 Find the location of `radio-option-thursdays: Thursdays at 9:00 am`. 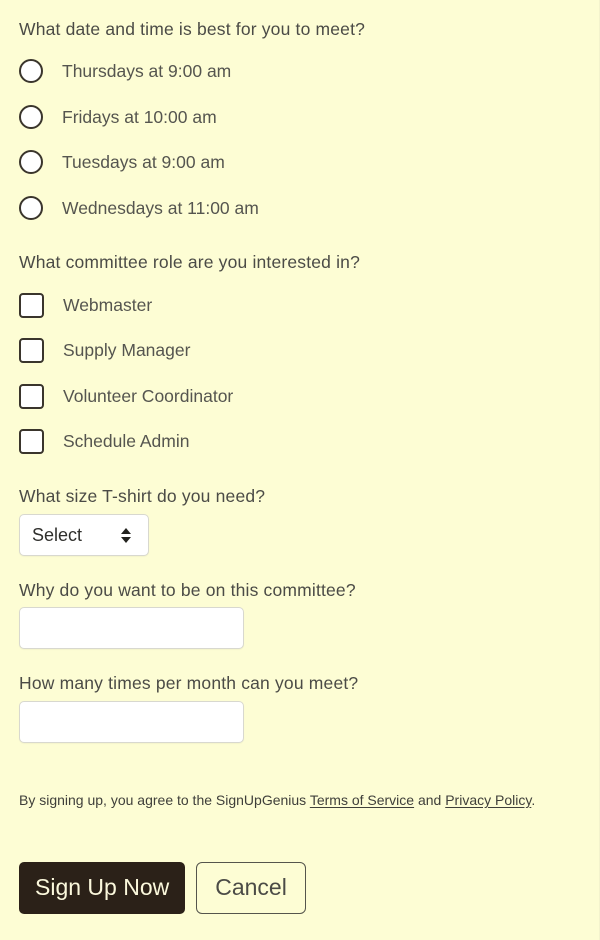

radio-option-thursdays: Thursdays at 9:00 am is located at coordinates (125, 71).